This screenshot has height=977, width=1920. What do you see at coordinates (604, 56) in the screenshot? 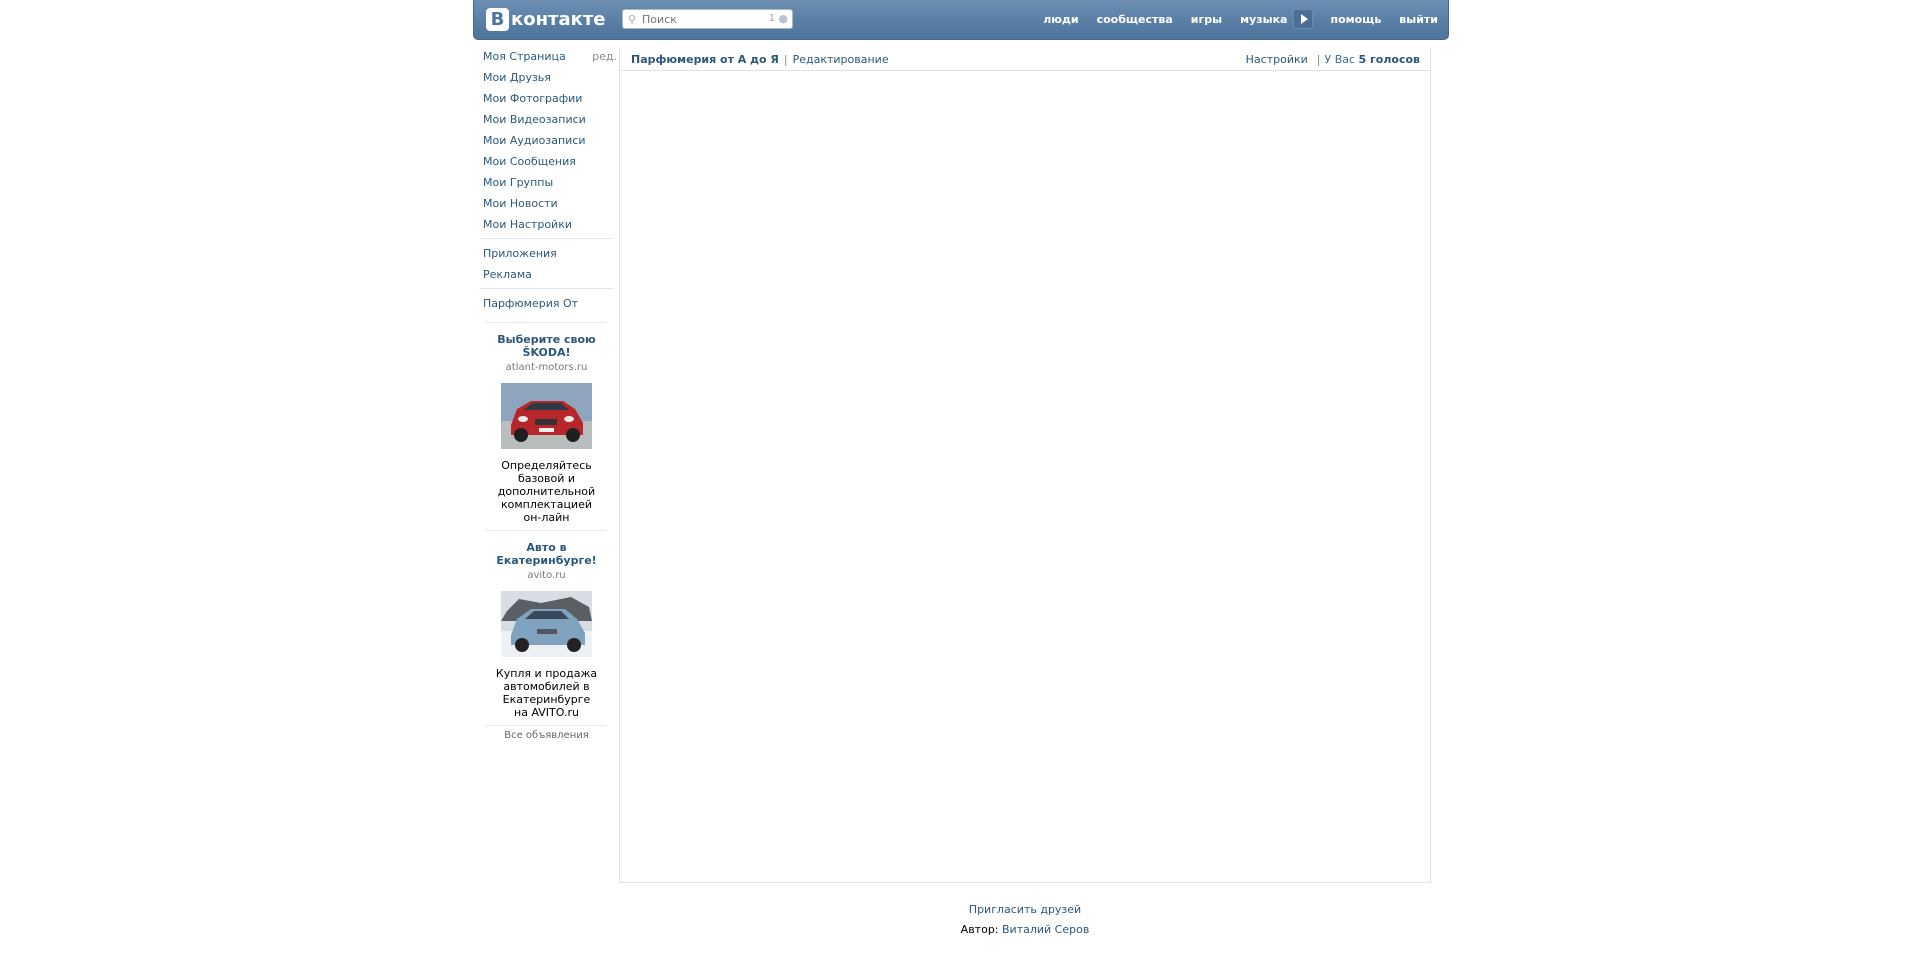
I see `edit-link: ред.` at bounding box center [604, 56].